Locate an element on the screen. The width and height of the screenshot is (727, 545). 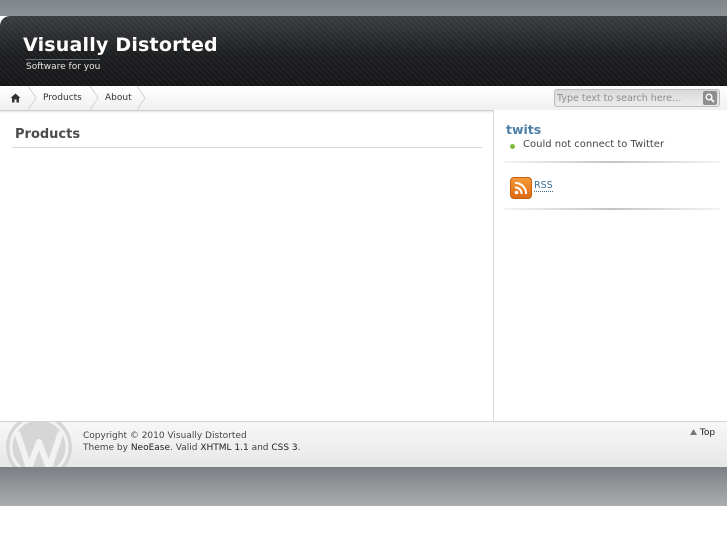
footer-valid-text: . Valid is located at coordinates (185, 448).